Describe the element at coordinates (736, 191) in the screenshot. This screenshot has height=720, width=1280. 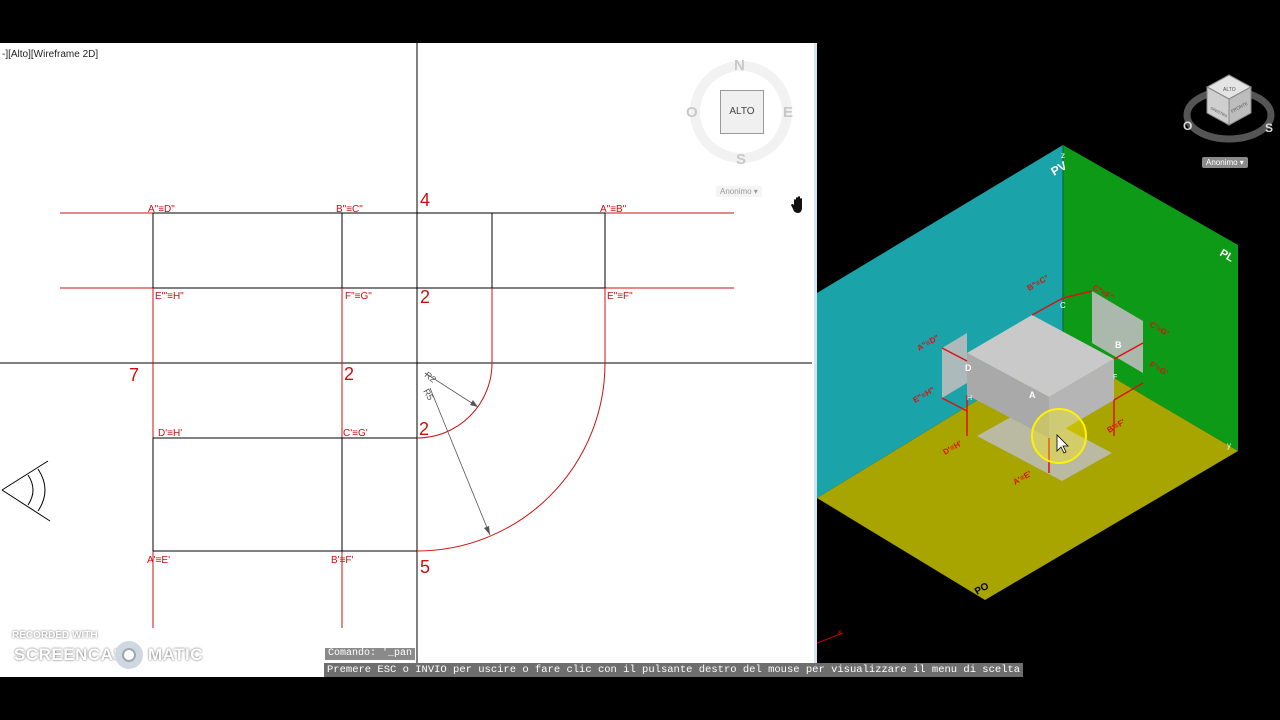
I see `named-view-label: Anonimo` at that location.